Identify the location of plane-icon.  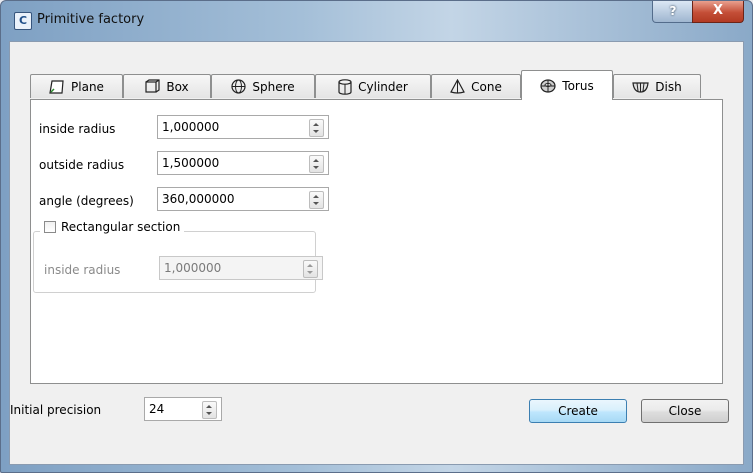
(56, 86).